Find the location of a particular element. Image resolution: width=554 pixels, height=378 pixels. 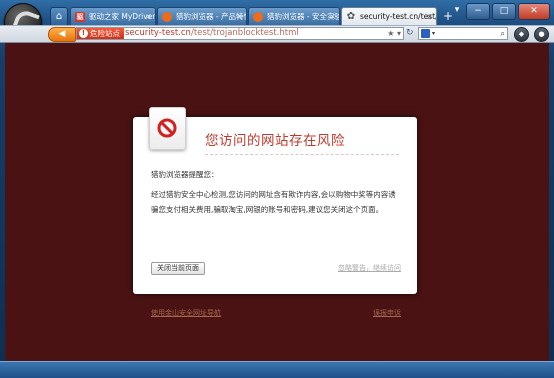

close-window-button: ✕ is located at coordinates (534, 11).